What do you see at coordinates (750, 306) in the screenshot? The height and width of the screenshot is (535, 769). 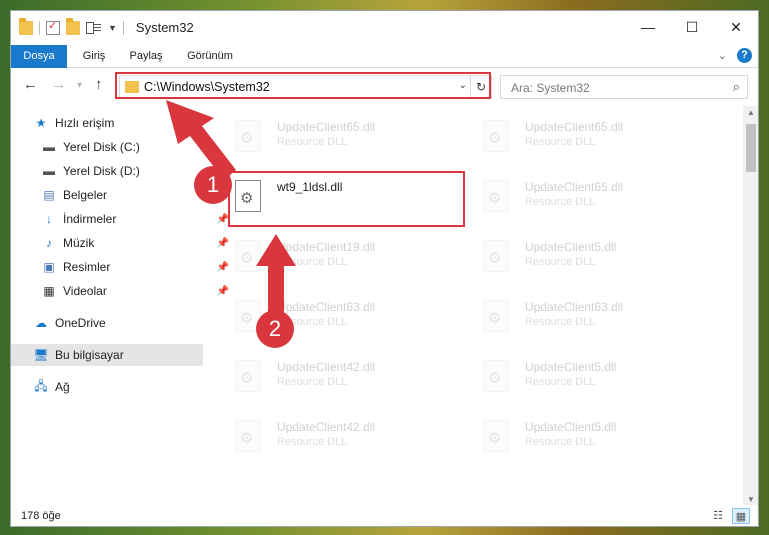 I see `vertical-scrollbar: ▲ ▼` at bounding box center [750, 306].